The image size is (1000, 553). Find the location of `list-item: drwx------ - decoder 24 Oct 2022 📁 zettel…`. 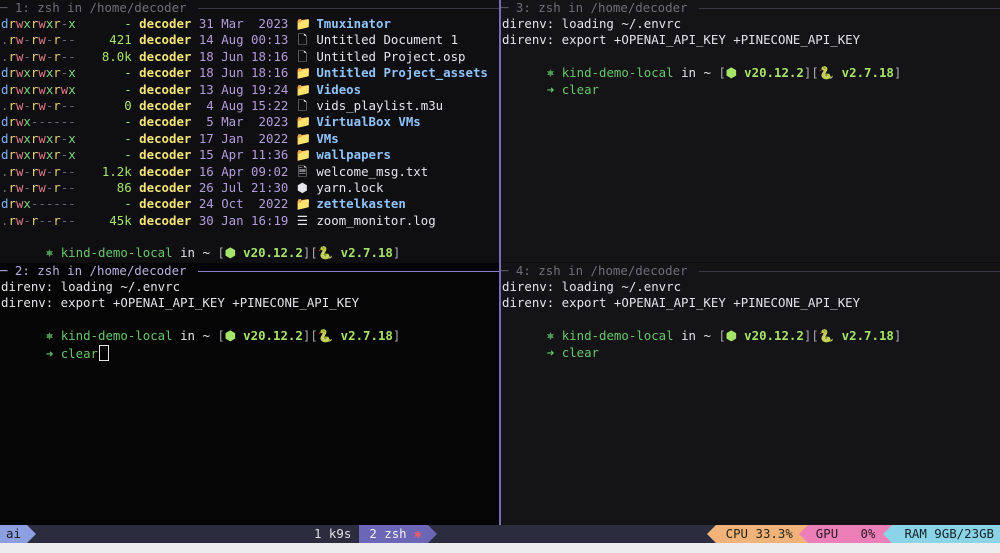

list-item: drwx------ - decoder 24 Oct 2022 📁 zettel… is located at coordinates (249, 204).